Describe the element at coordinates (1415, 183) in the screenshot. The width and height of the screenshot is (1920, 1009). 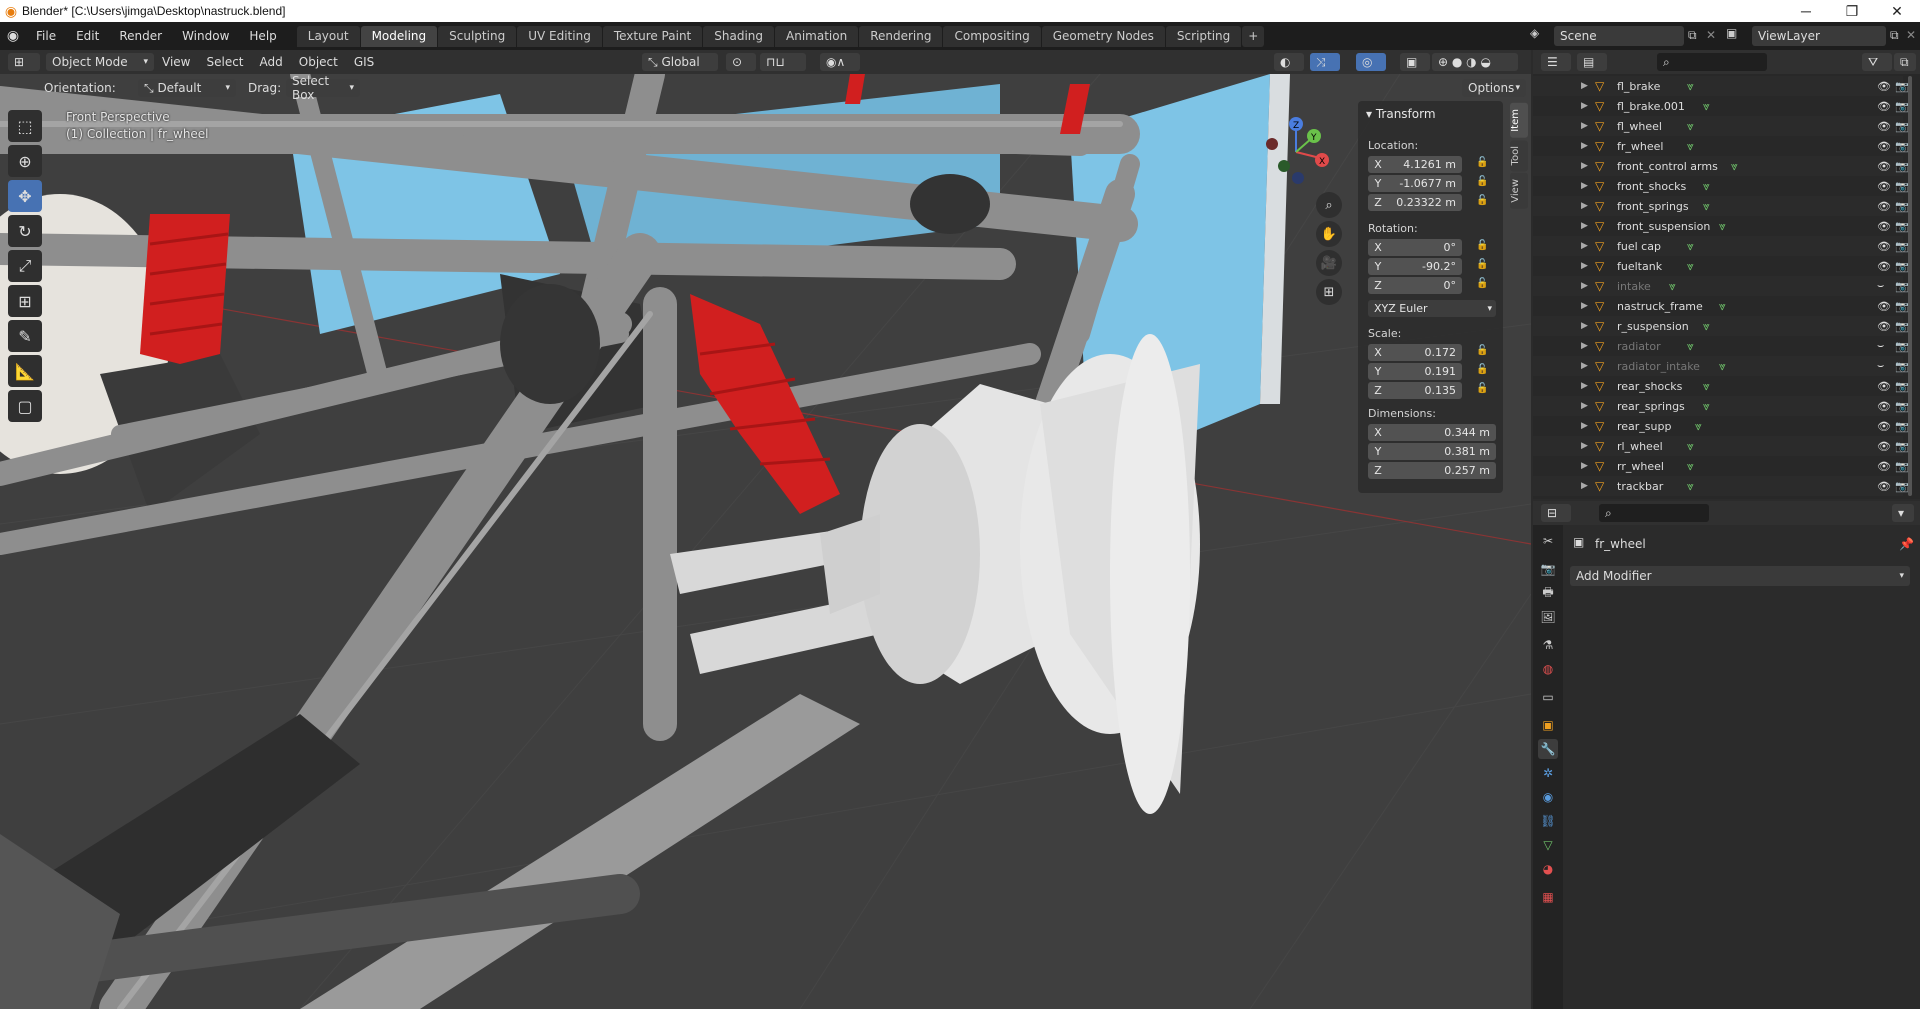
I see `location-y-field: Y -1.0677 m` at that location.